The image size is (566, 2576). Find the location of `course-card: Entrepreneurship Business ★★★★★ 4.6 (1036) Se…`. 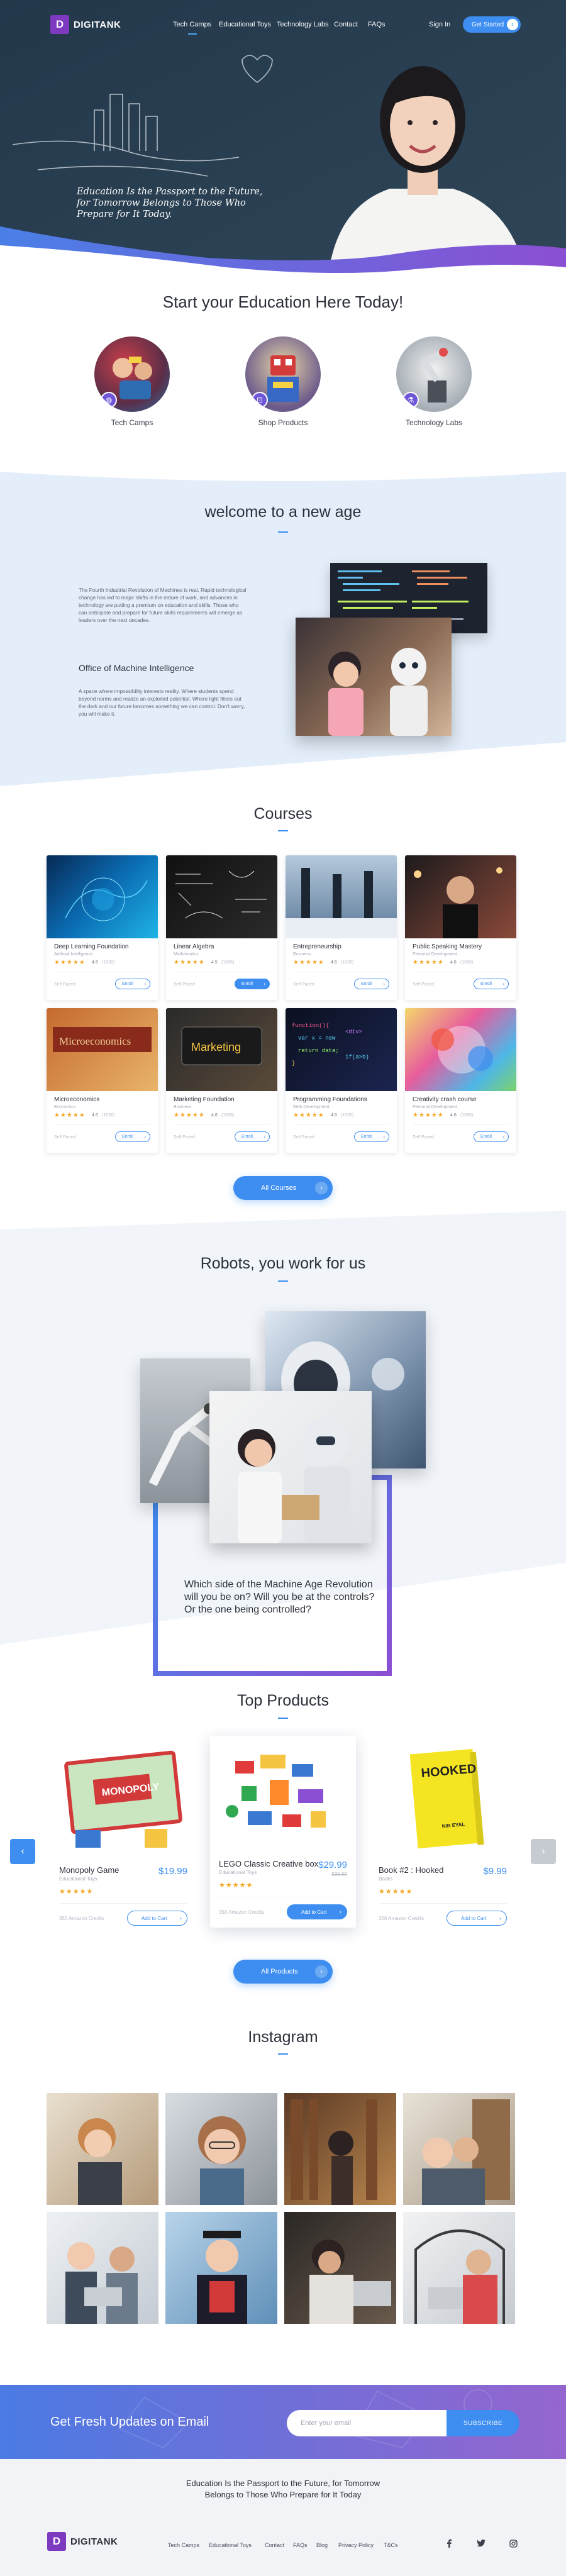

course-card: Entrepreneurship Business ★★★★★ 4.6 (1036) Se… is located at coordinates (341, 927).